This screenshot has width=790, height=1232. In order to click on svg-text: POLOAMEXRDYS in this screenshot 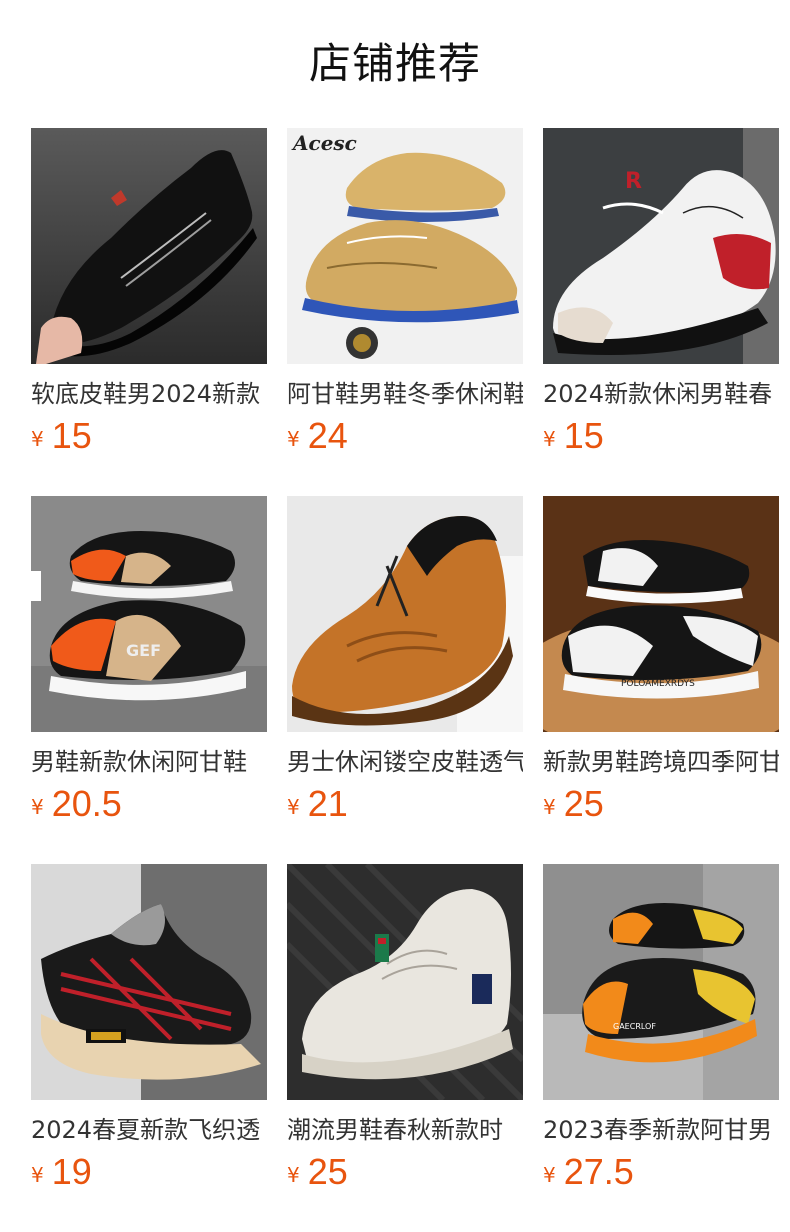, I will do `click(658, 684)`.